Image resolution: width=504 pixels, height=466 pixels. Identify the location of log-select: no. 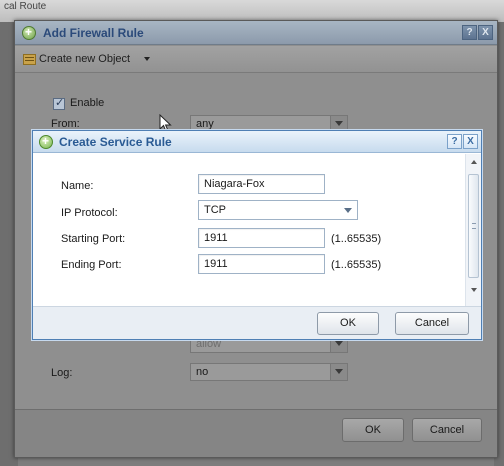
(269, 372).